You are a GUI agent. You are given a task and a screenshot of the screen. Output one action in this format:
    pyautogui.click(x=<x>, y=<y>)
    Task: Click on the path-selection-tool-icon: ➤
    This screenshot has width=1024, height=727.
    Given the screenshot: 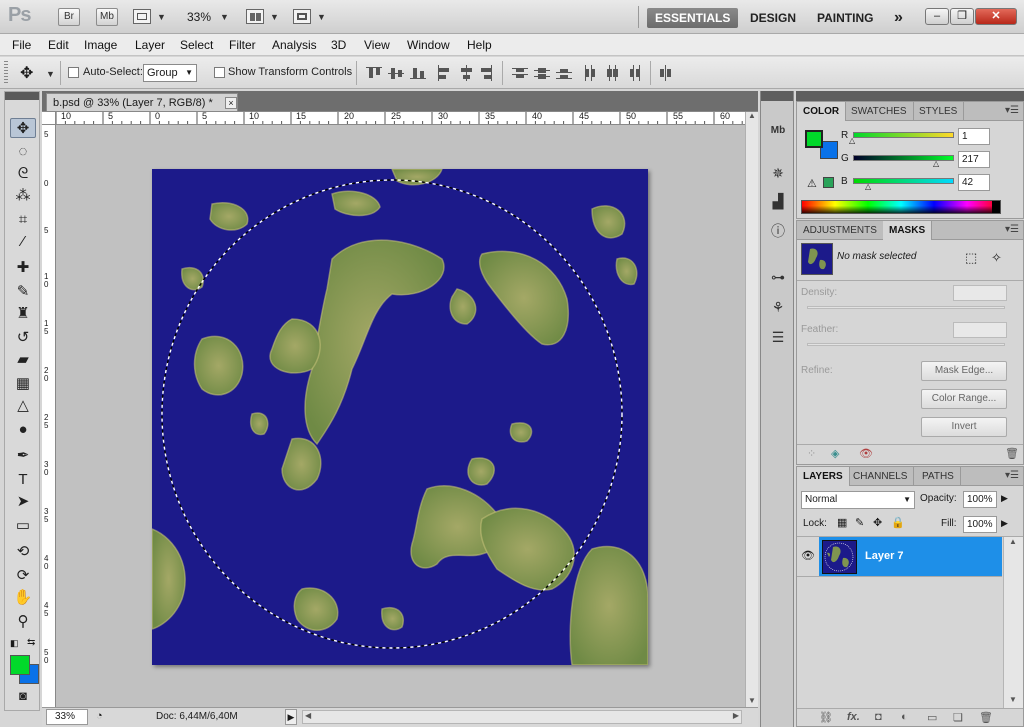 What is the action you would take?
    pyautogui.click(x=23, y=502)
    